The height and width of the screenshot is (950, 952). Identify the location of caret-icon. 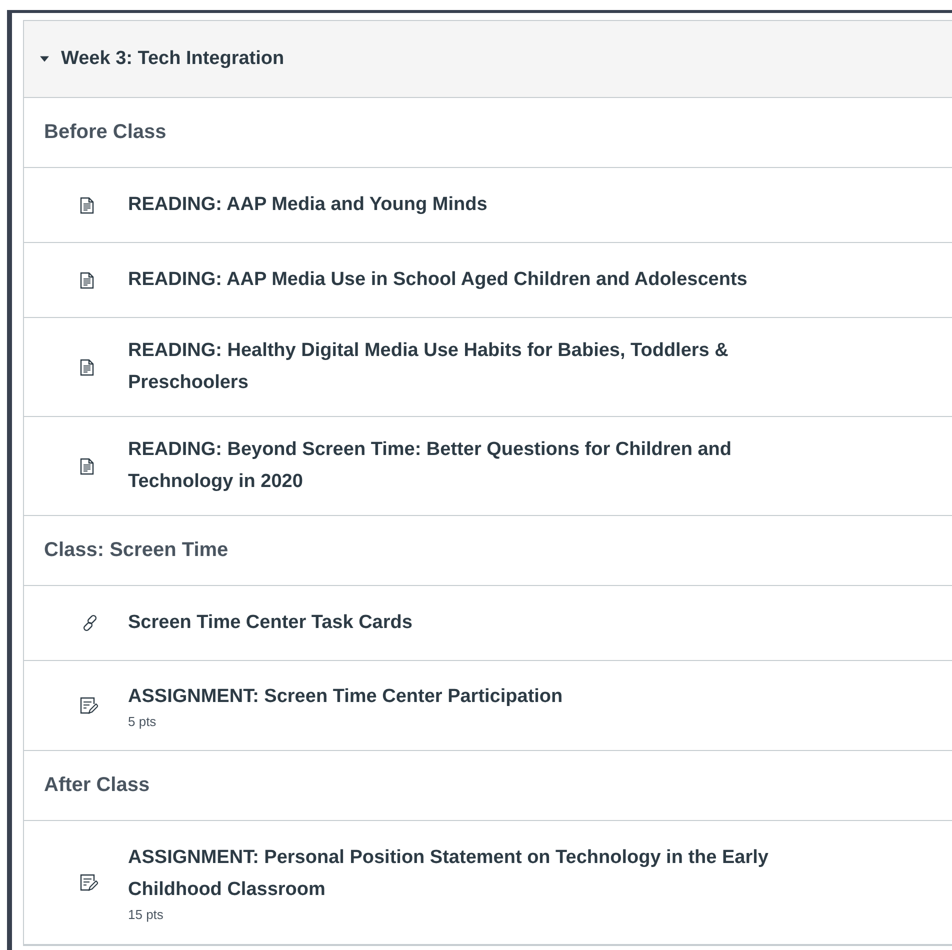
(44, 59).